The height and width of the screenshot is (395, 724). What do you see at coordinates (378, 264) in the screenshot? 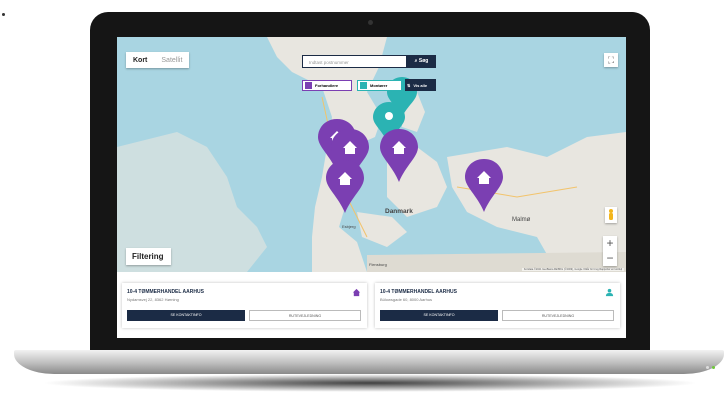
I see `map-label-city3: Flensburg` at bounding box center [378, 264].